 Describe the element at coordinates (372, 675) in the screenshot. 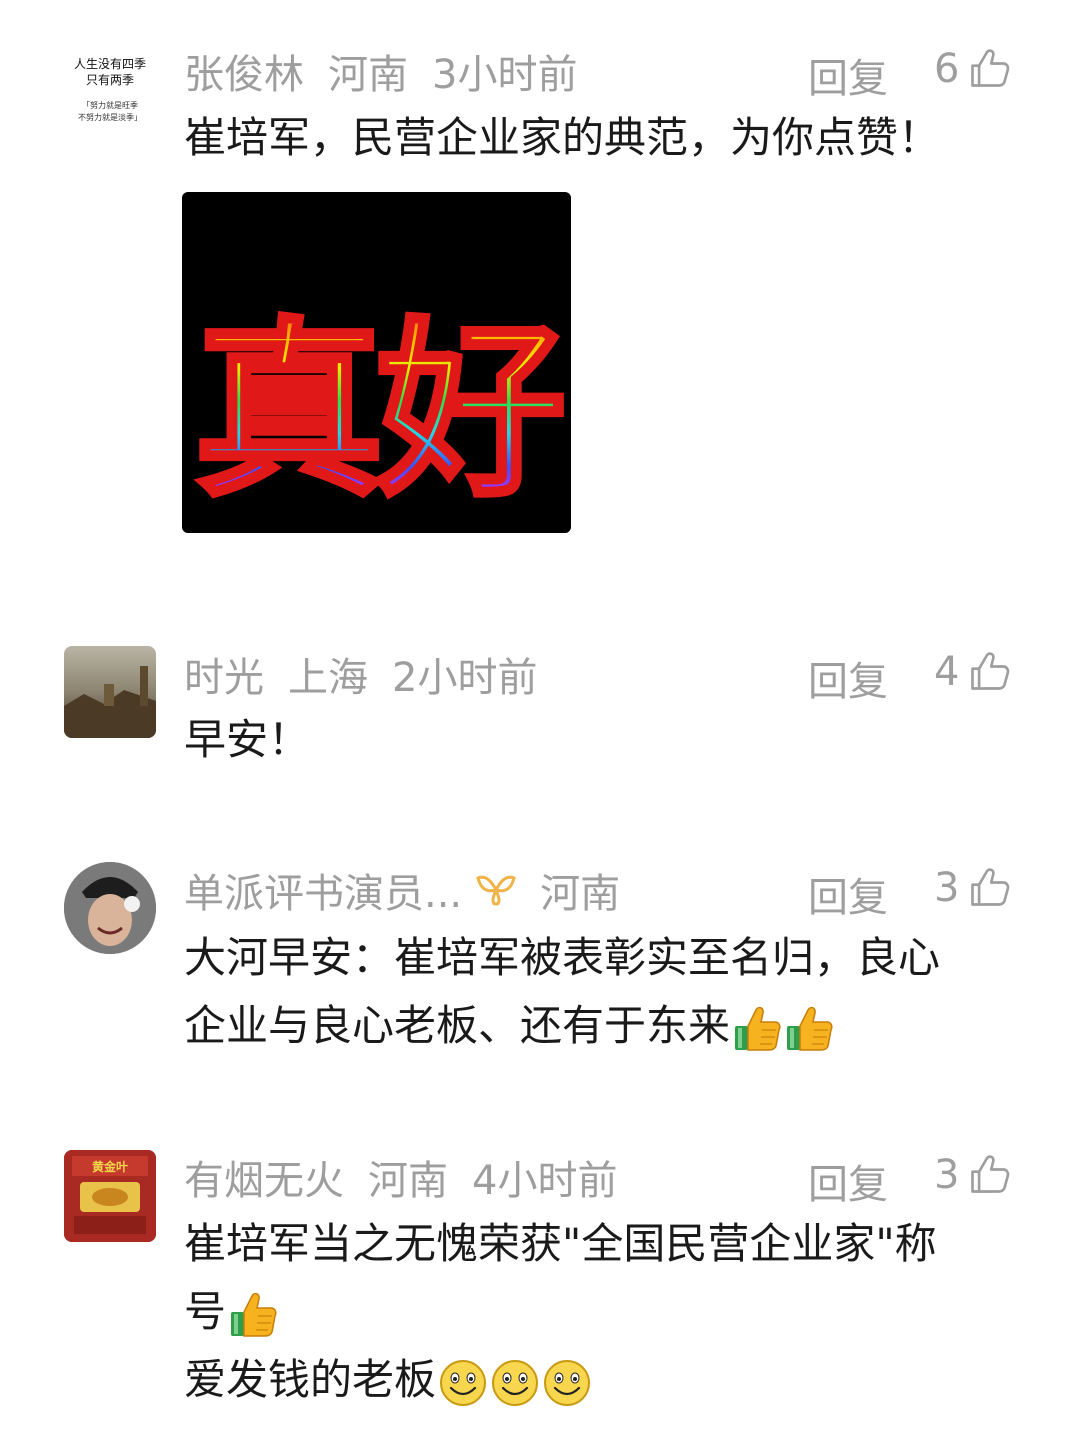

I see `comment-meta: 时光 上海 2小时前` at that location.